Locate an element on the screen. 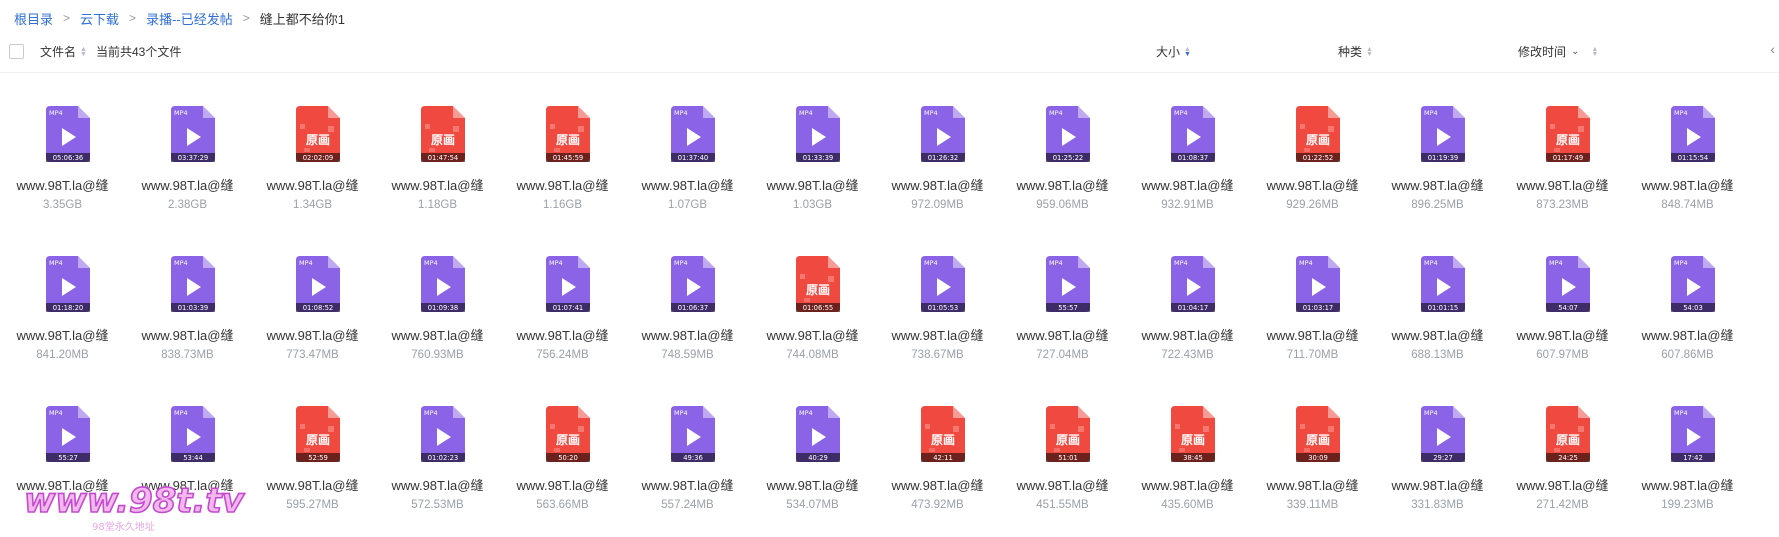 This screenshot has width=1779, height=537. mp4-file-icon: MP4 01:01:15 is located at coordinates (1443, 284).